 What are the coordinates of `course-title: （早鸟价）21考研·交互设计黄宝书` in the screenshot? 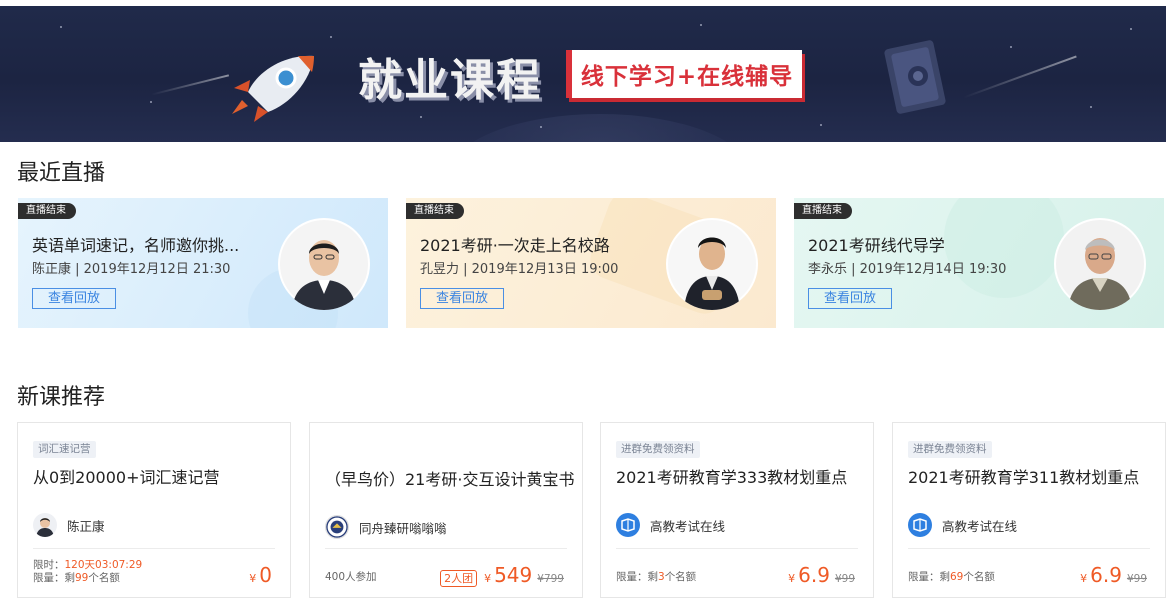 It's located at (450, 480).